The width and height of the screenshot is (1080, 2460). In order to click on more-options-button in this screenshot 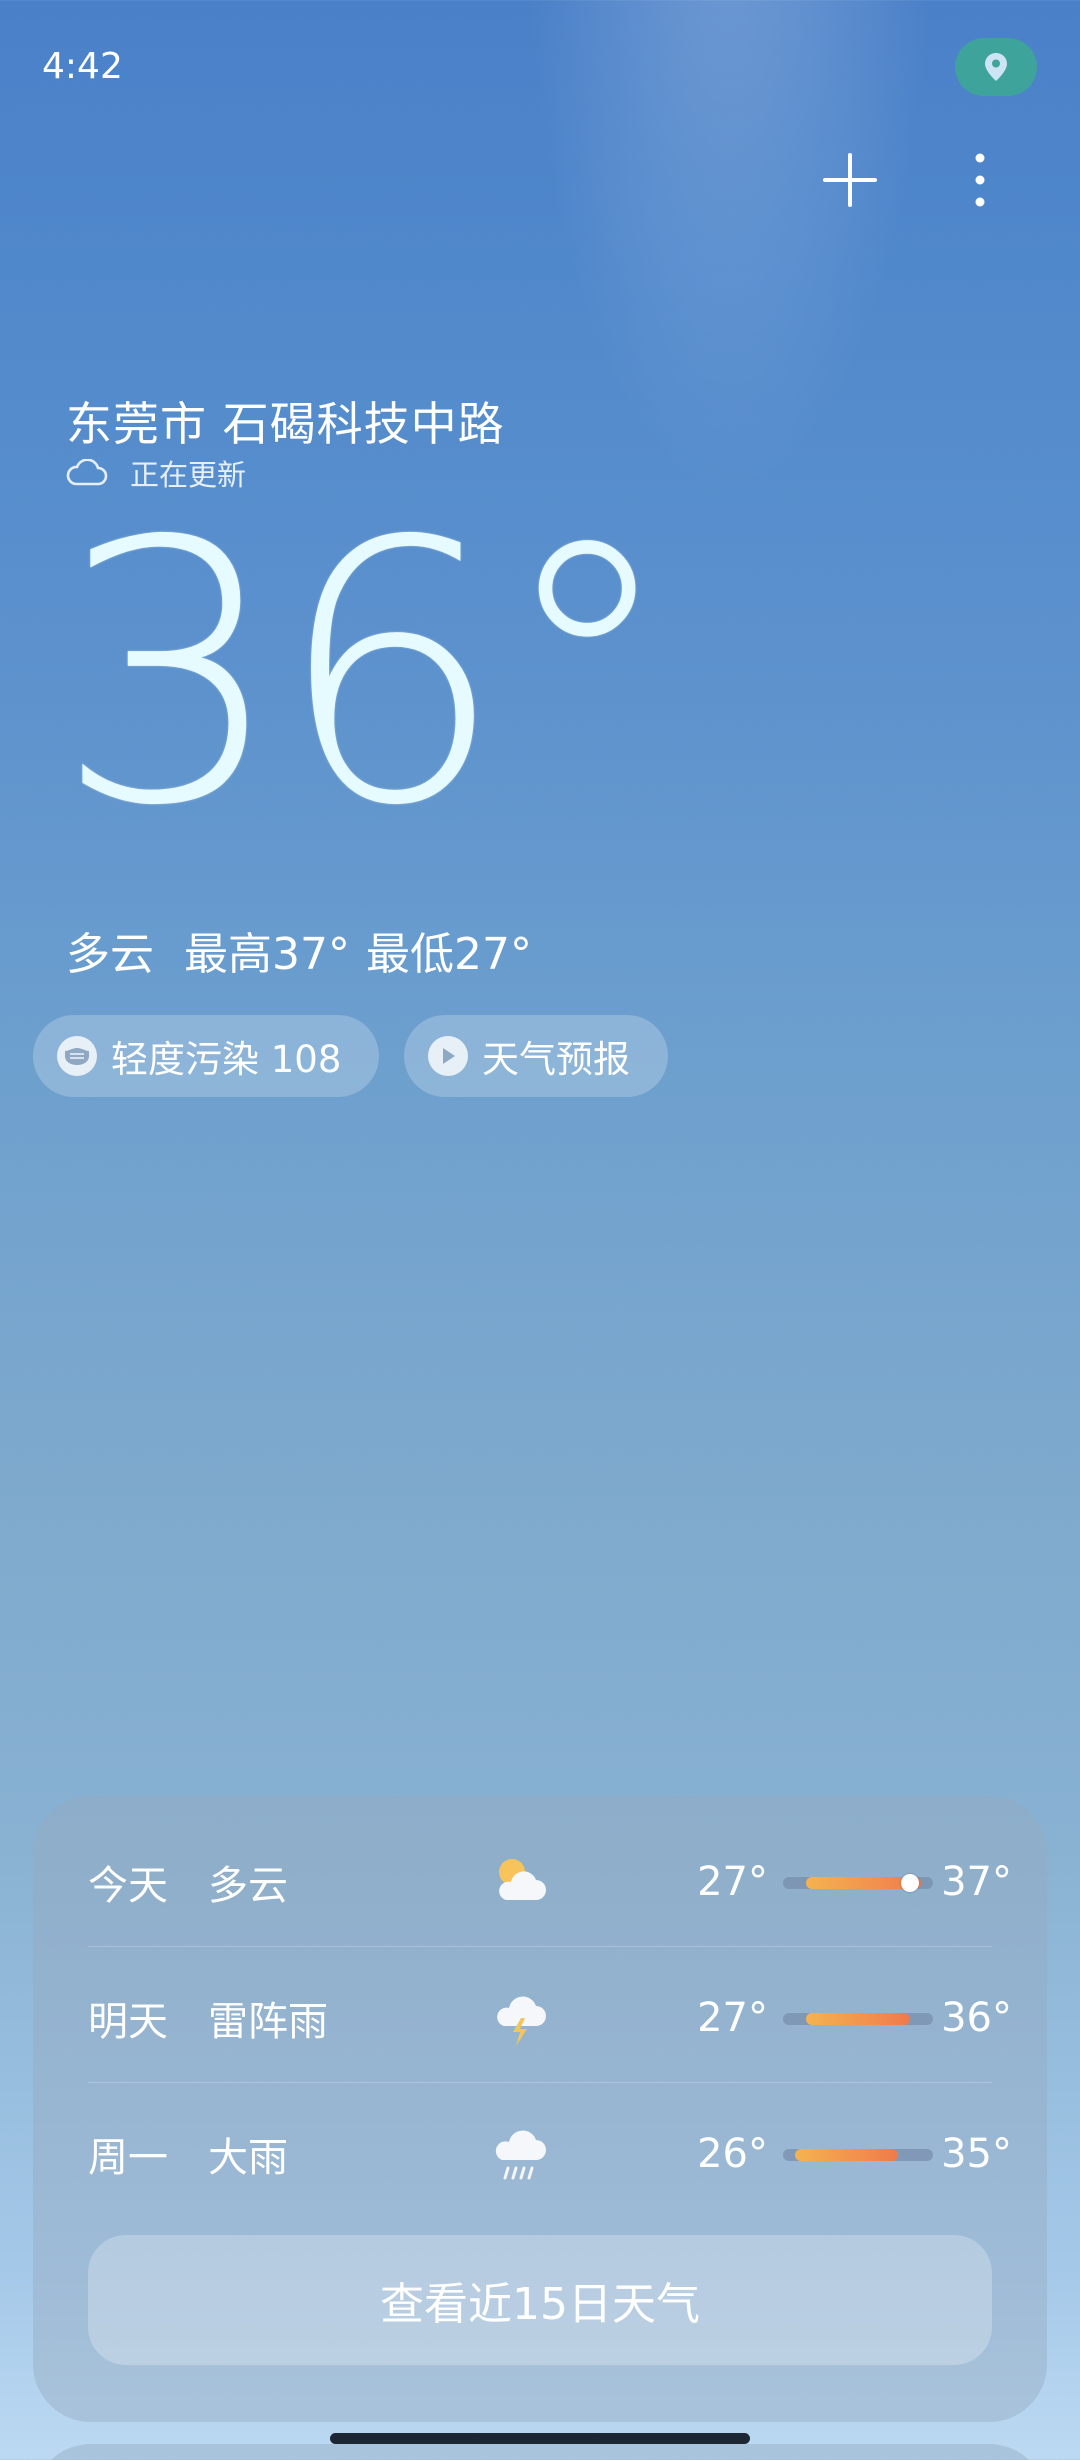, I will do `click(980, 180)`.